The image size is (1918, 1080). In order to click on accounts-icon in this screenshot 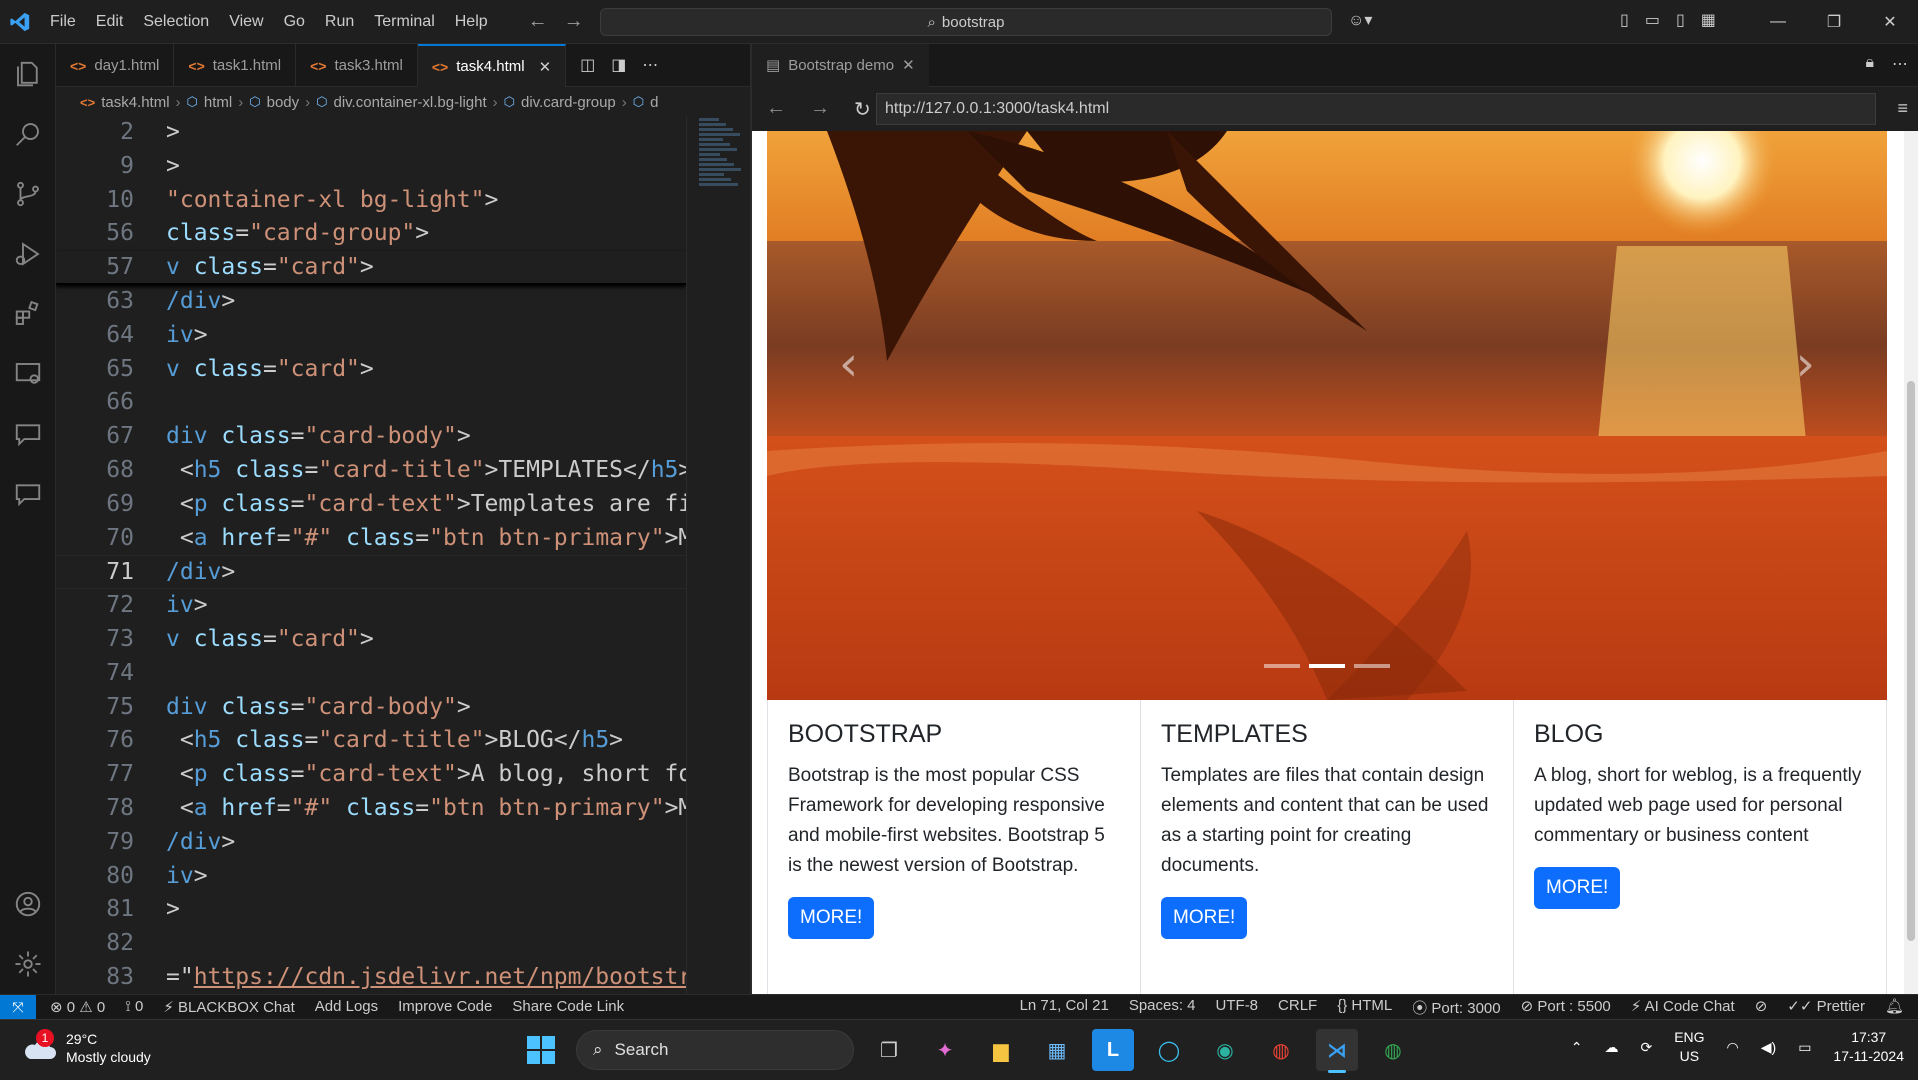, I will do `click(28, 904)`.